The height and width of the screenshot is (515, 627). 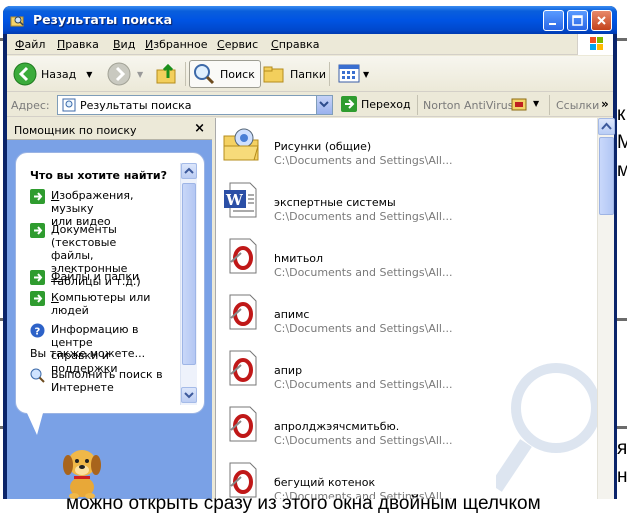 What do you see at coordinates (221, 44) in the screenshot?
I see `menu-mnemonic: С` at bounding box center [221, 44].